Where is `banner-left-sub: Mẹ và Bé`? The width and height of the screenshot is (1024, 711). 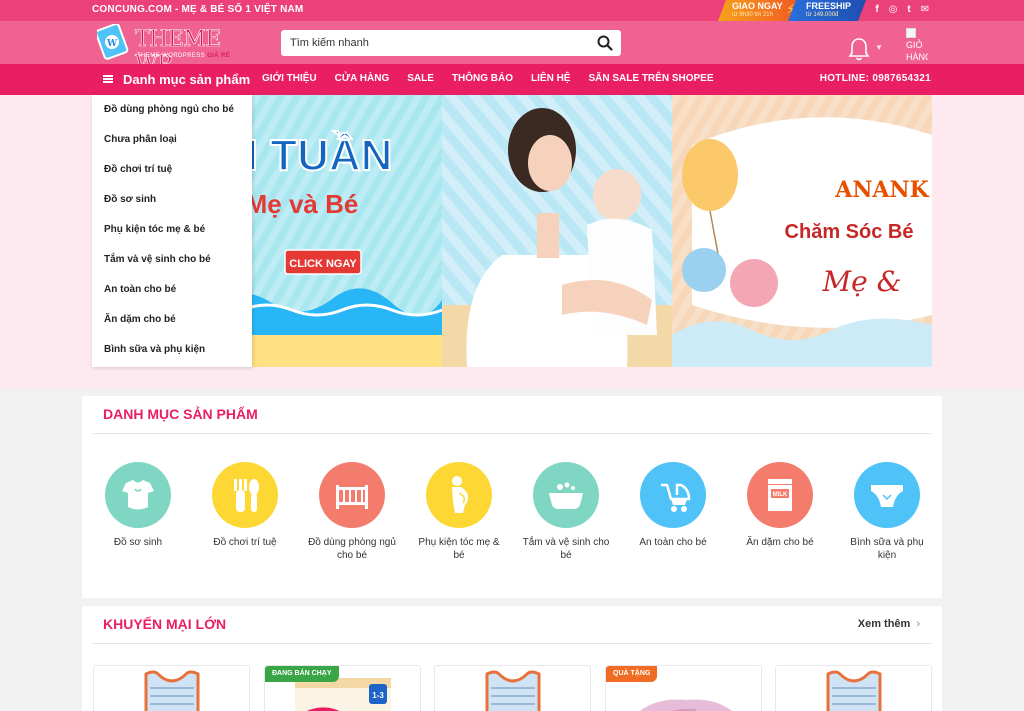
banner-left-sub: Mẹ và Bé is located at coordinates (302, 204).